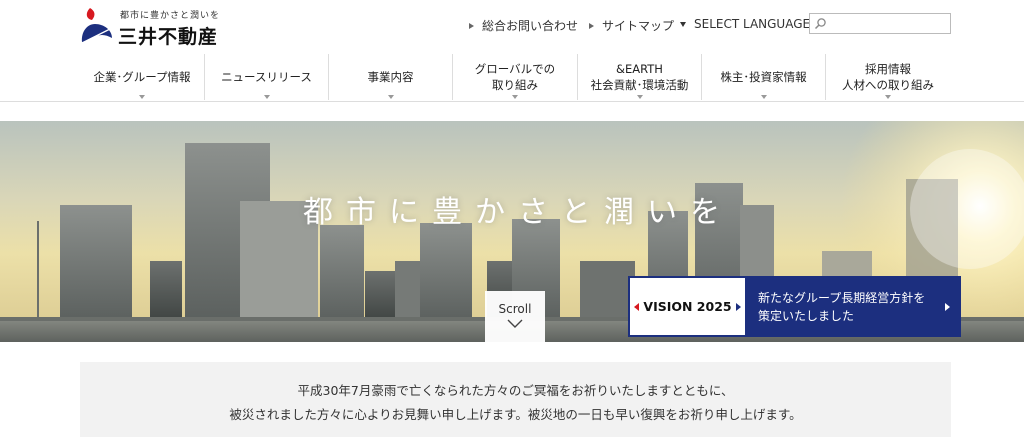 Image resolution: width=1024 pixels, height=437 pixels. I want to click on nav-item-earth: &EARTH 社会貢献･環境活動, so click(639, 77).